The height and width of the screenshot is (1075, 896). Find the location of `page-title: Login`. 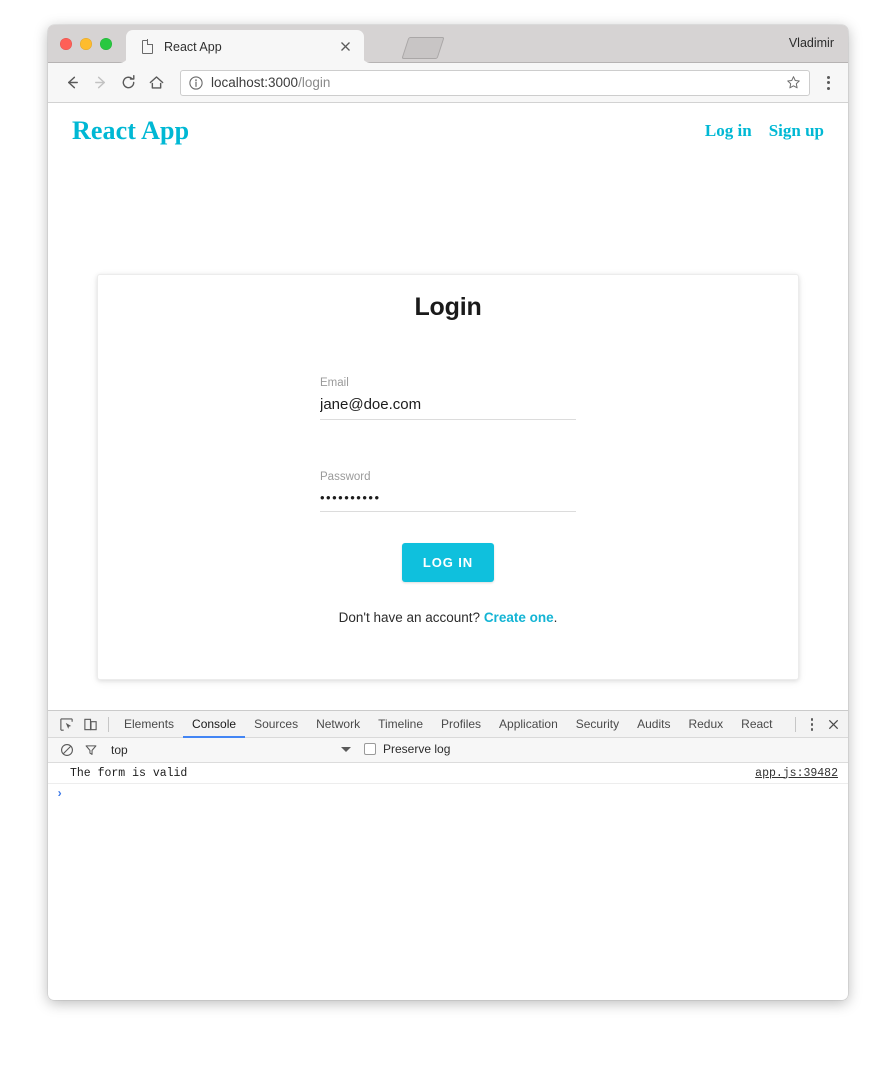

page-title: Login is located at coordinates (448, 307).